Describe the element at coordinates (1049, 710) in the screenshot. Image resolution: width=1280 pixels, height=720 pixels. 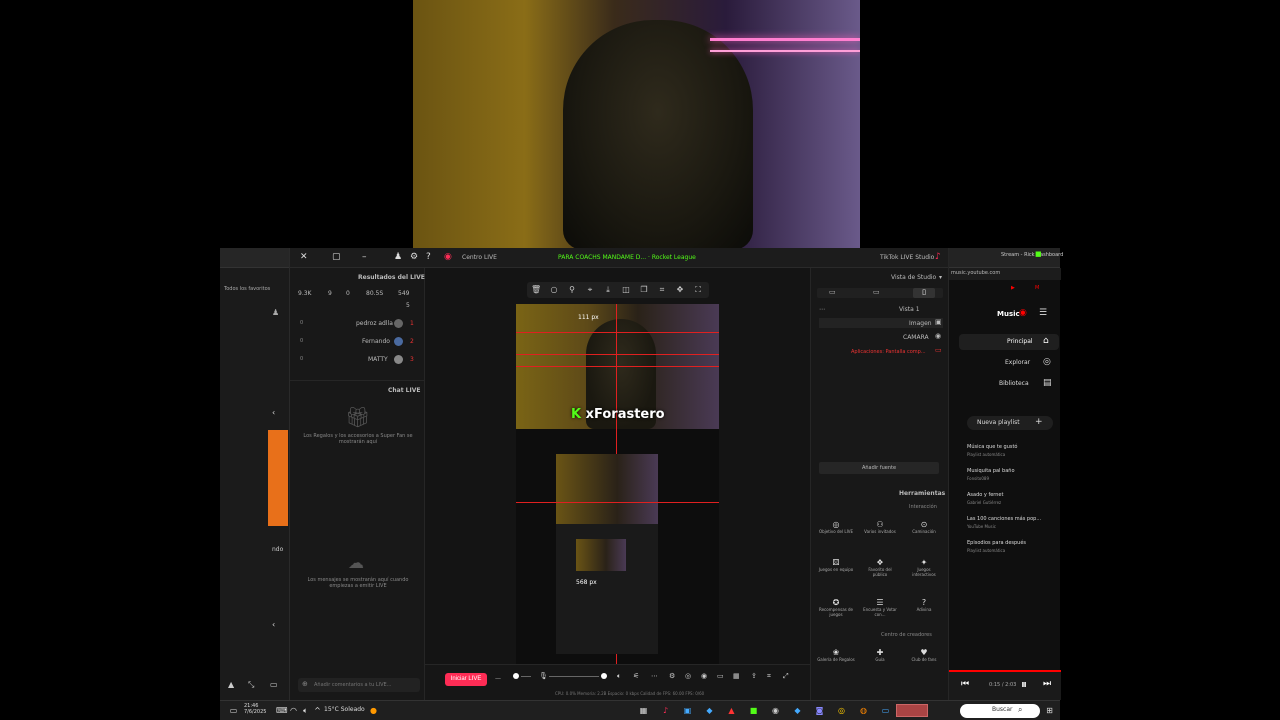
I see `windows-start-icon: ⊞` at that location.